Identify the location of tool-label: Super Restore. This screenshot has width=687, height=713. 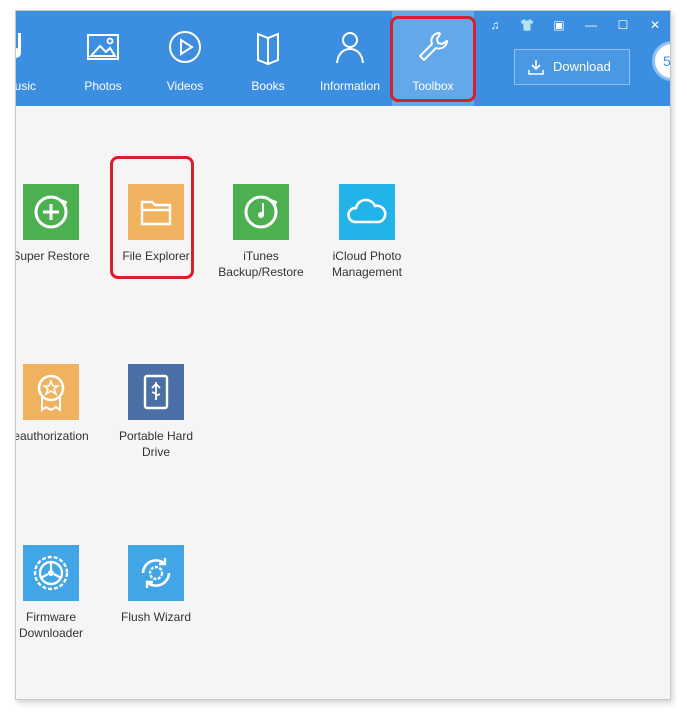
(52, 256).